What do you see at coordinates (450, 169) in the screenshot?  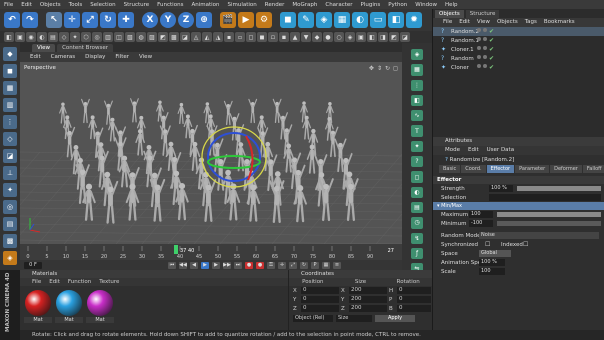 I see `attr-tab-basic: Basic` at bounding box center [450, 169].